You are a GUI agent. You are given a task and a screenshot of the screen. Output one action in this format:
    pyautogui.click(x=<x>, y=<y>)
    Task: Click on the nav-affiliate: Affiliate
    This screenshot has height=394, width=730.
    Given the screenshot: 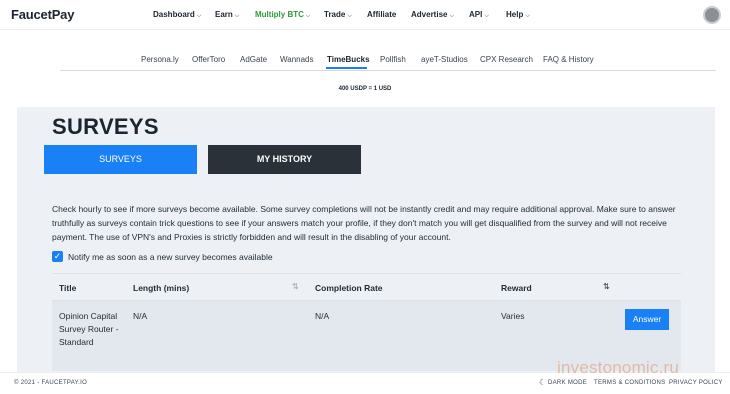 What is the action you would take?
    pyautogui.click(x=381, y=14)
    